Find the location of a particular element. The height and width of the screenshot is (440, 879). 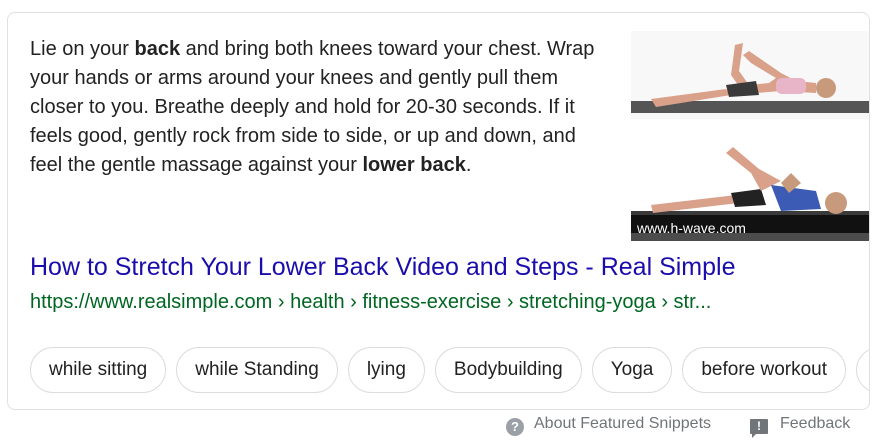

feedback-link: ! Feedback is located at coordinates (800, 425).